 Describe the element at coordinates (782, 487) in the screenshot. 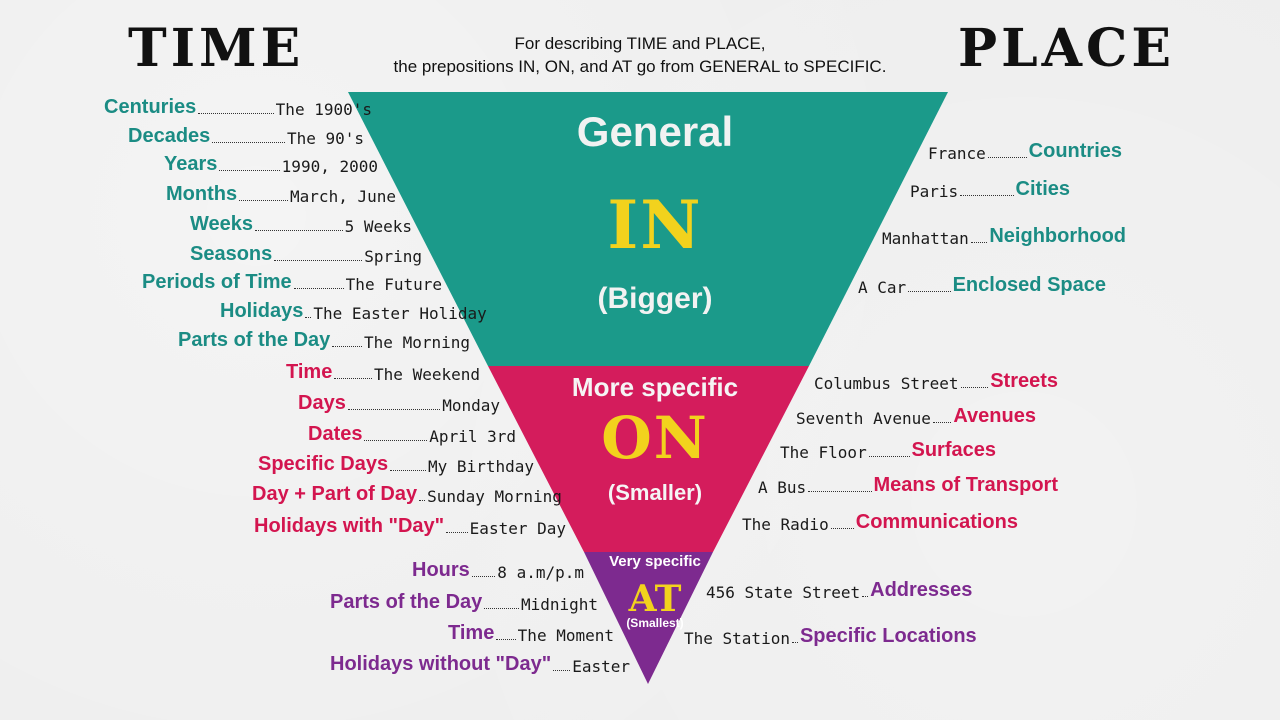

I see `place-example: A Bus` at that location.